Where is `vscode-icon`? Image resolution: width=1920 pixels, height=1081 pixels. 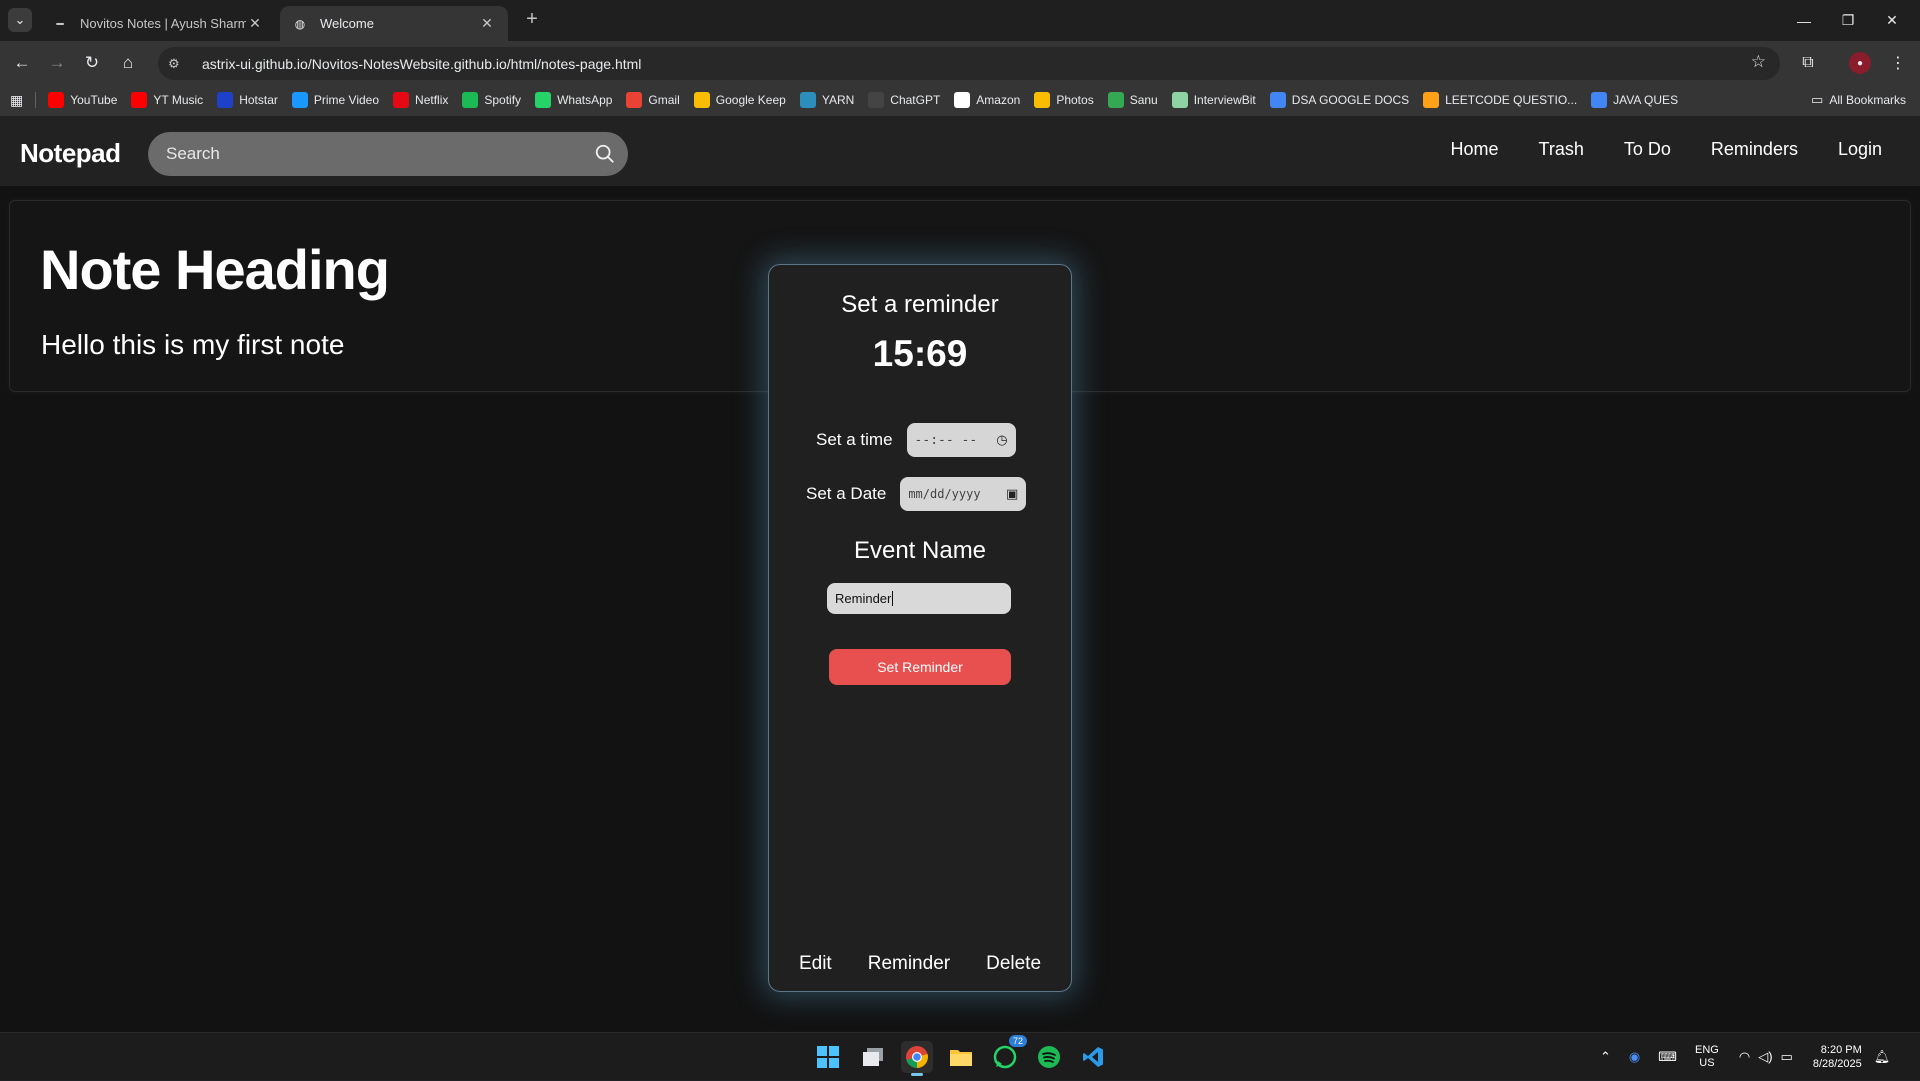
vscode-icon is located at coordinates (1093, 1057).